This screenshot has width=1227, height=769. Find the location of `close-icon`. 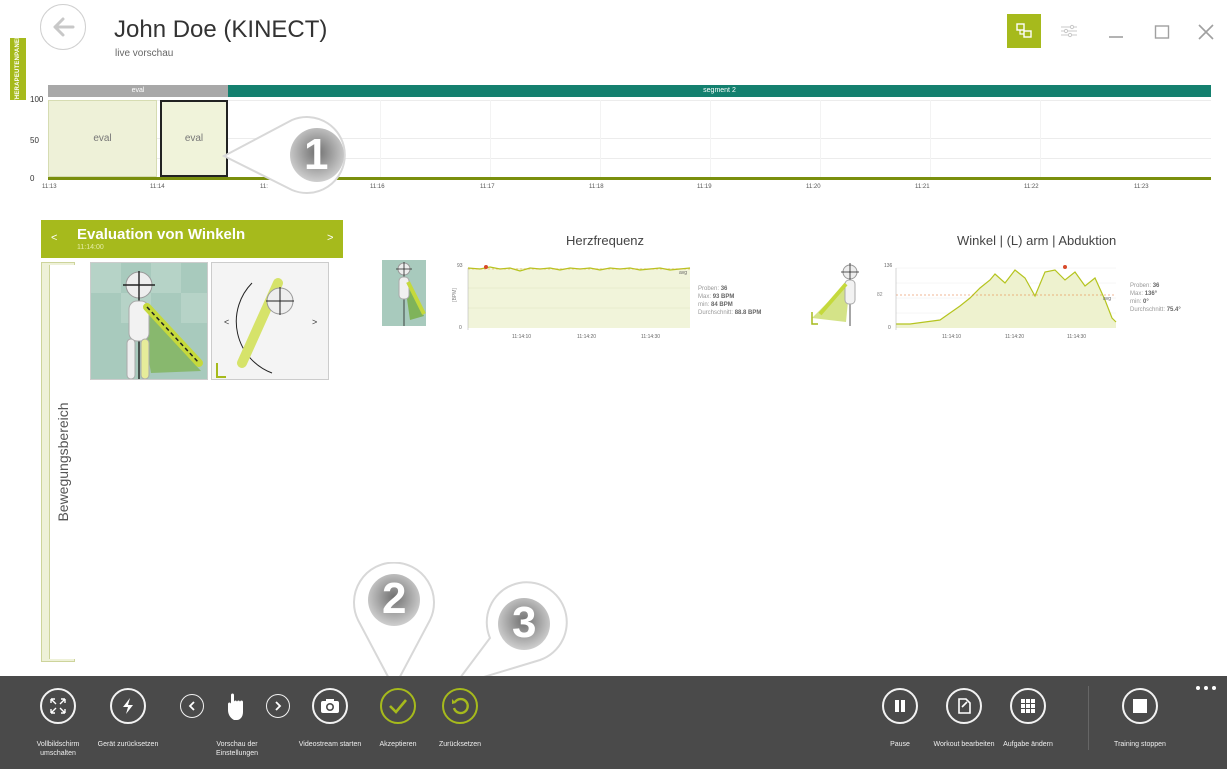

close-icon is located at coordinates (1206, 32).